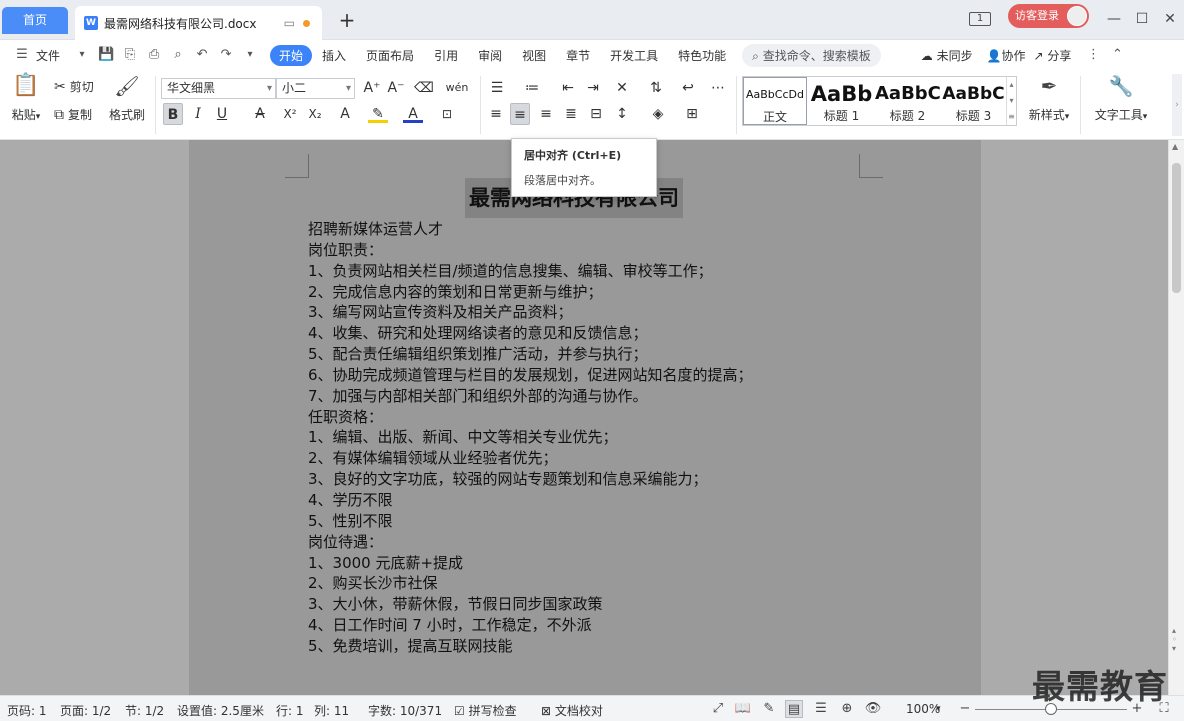 Image resolution: width=1184 pixels, height=721 pixels. What do you see at coordinates (446, 55) in the screenshot?
I see `menu-references: 引用` at bounding box center [446, 55].